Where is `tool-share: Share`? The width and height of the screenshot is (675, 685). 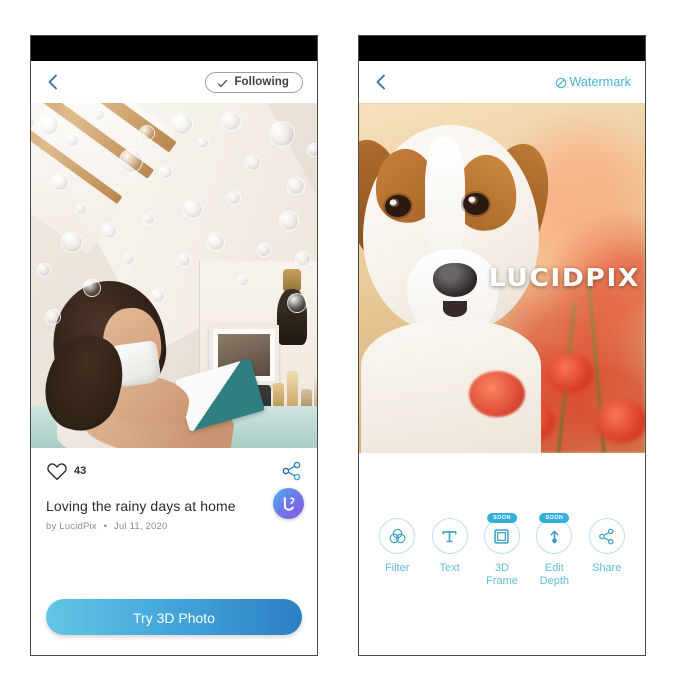
tool-share: Share is located at coordinates (607, 546).